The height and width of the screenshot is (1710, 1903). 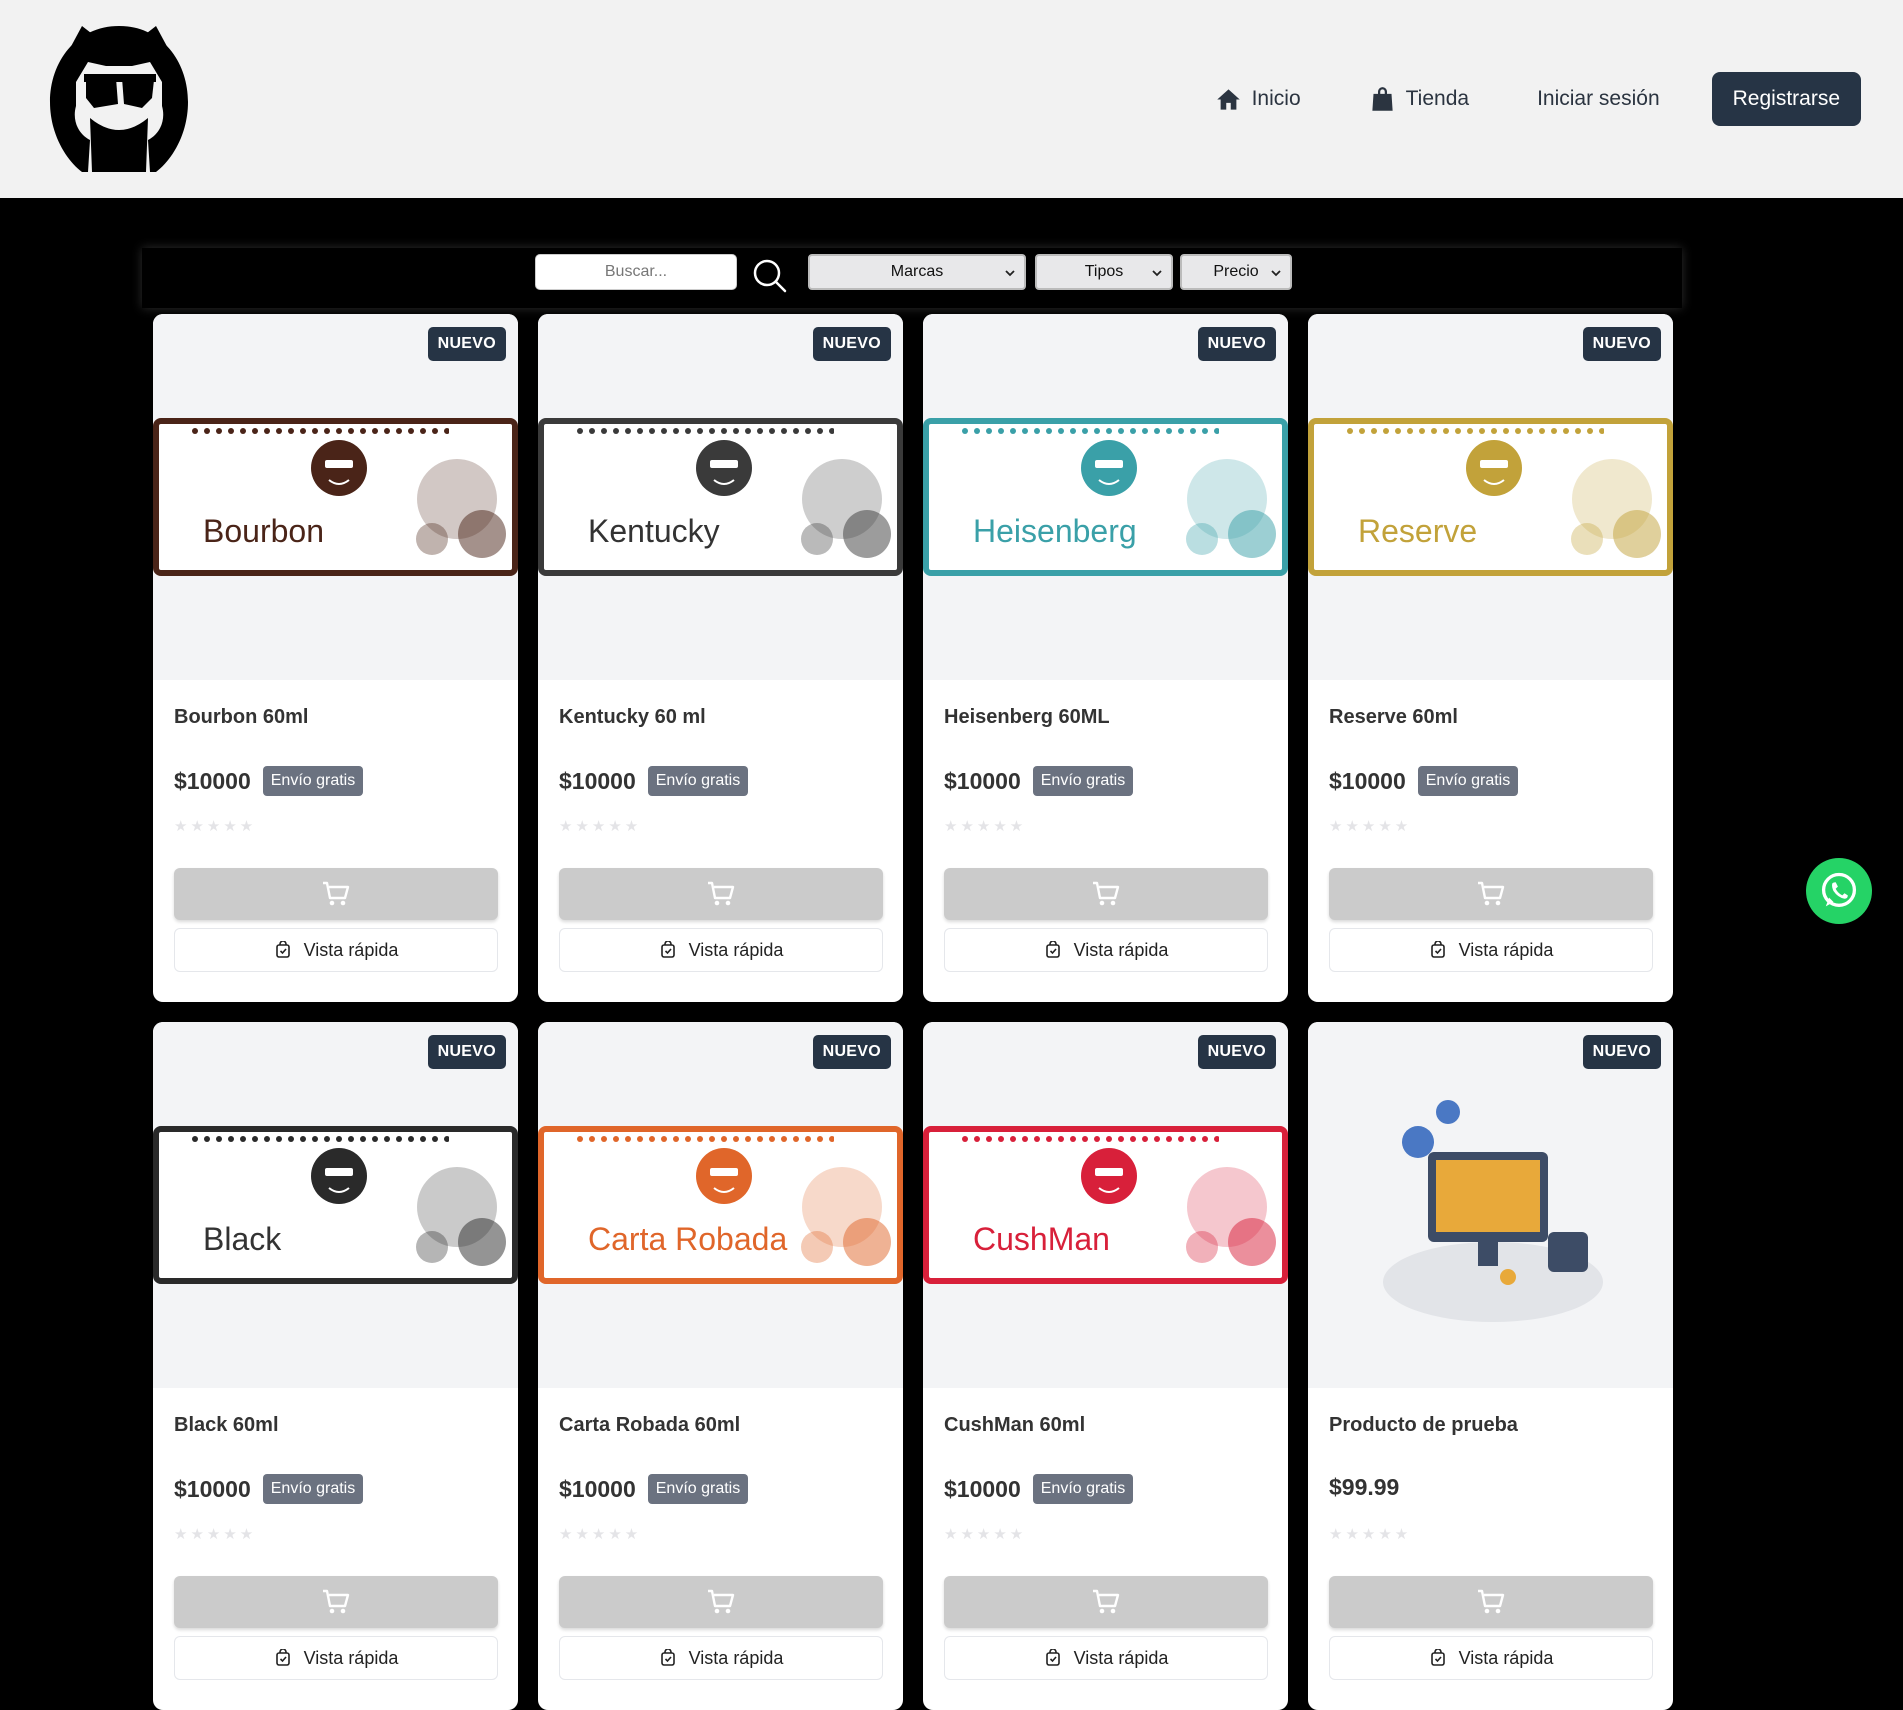 What do you see at coordinates (1423, 1425) in the screenshot?
I see `product-title: Producto de prueba` at bounding box center [1423, 1425].